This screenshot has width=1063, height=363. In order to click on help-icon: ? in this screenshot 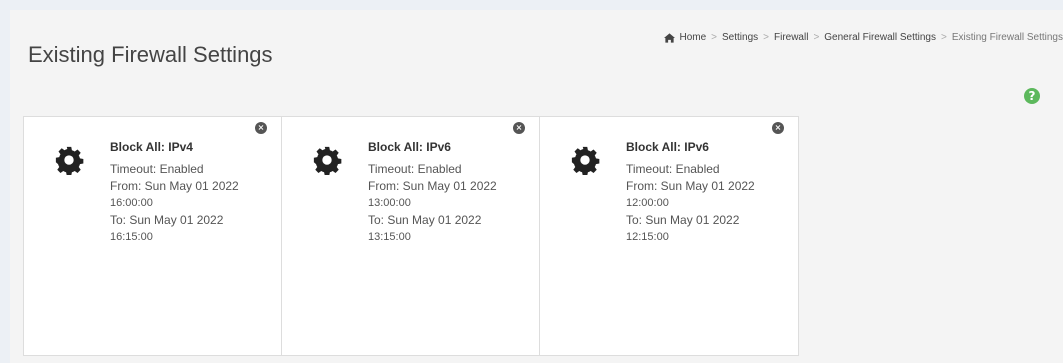, I will do `click(1032, 96)`.